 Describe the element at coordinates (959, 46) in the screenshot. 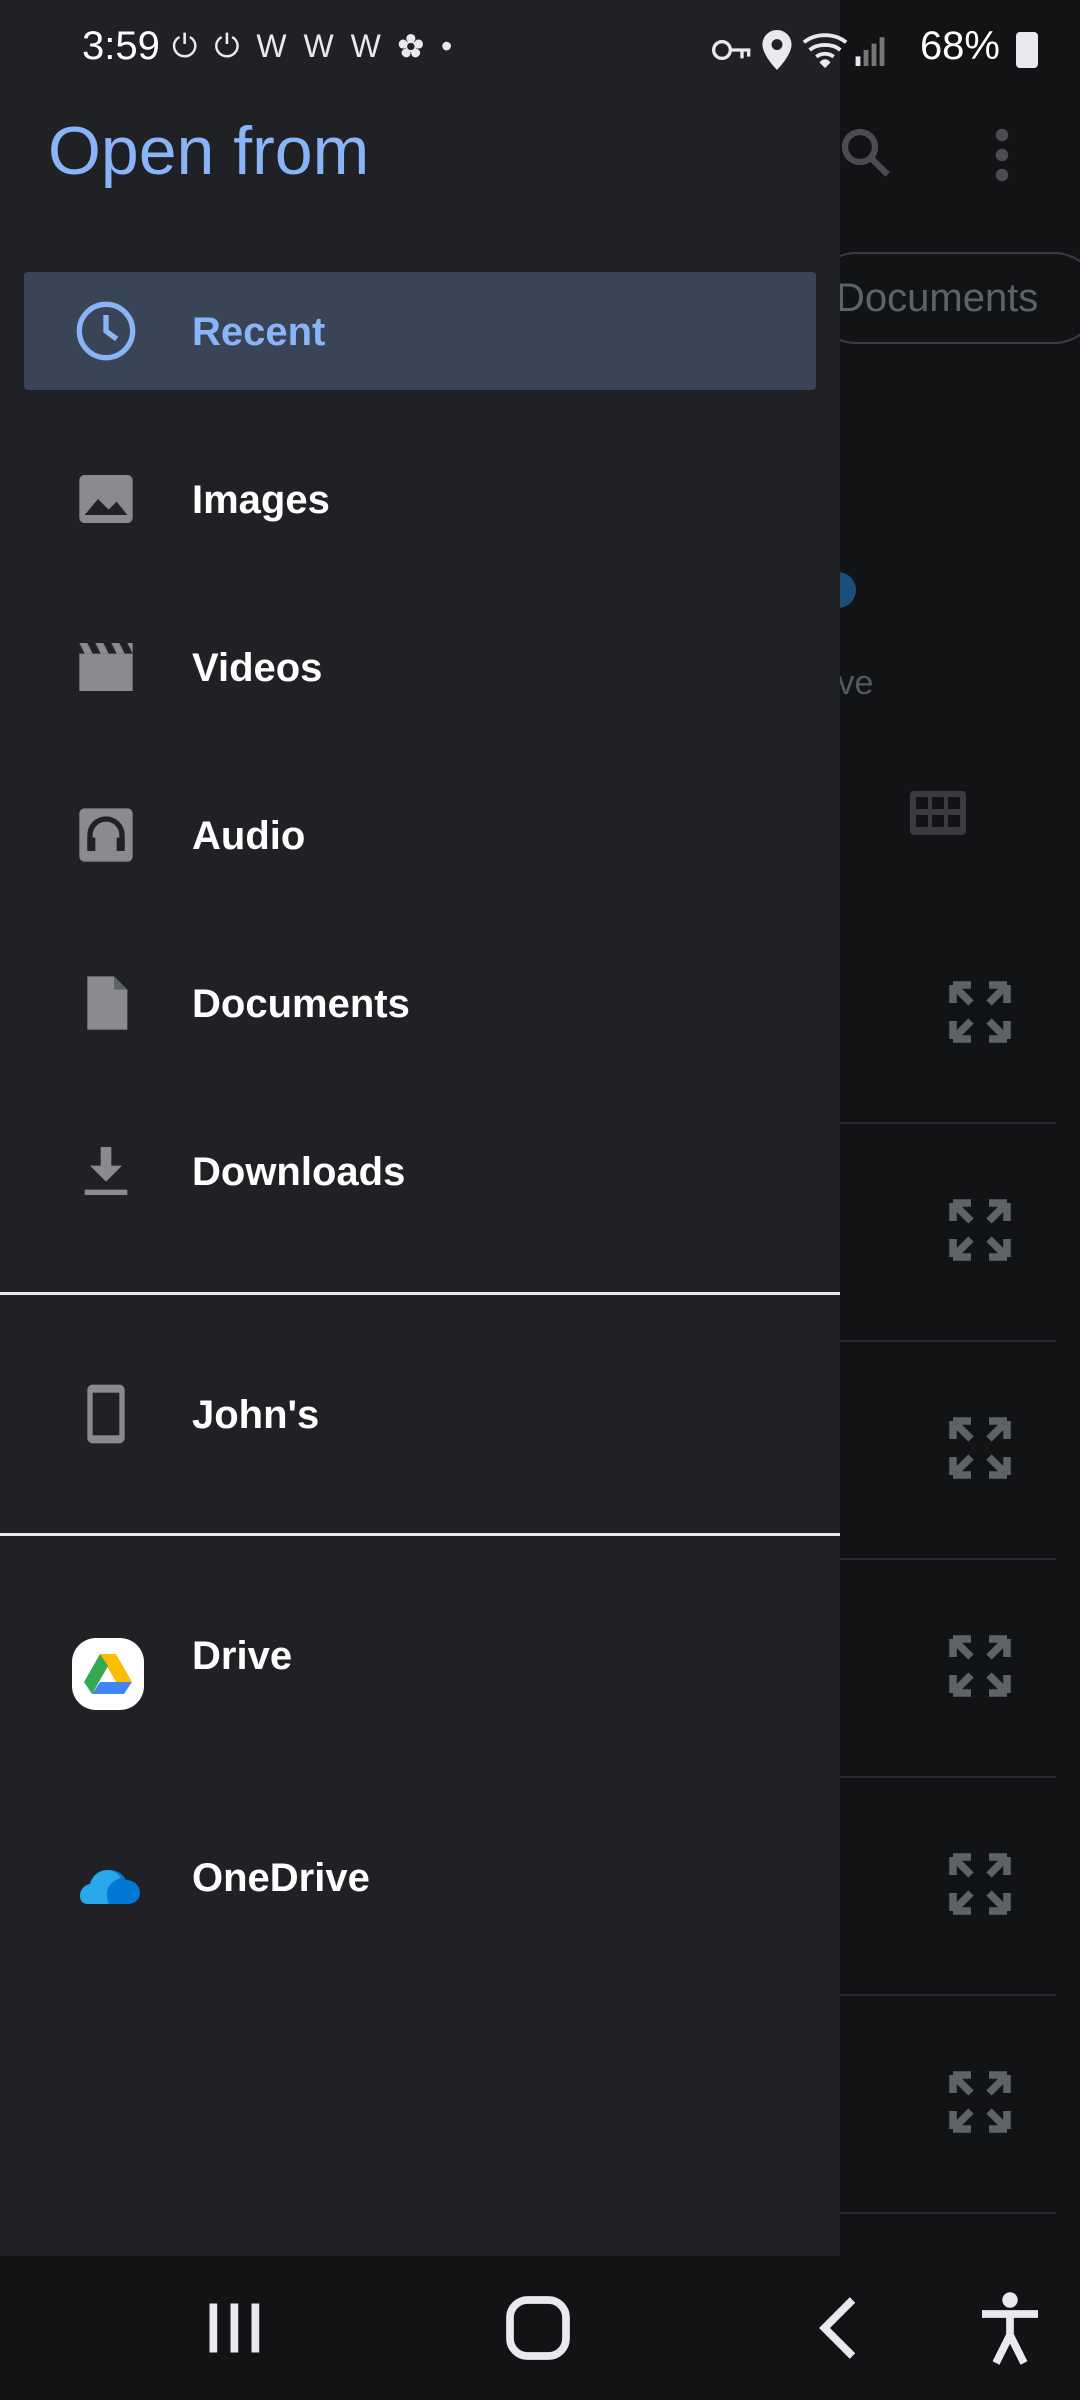

I see `battery-percent: 68%` at that location.